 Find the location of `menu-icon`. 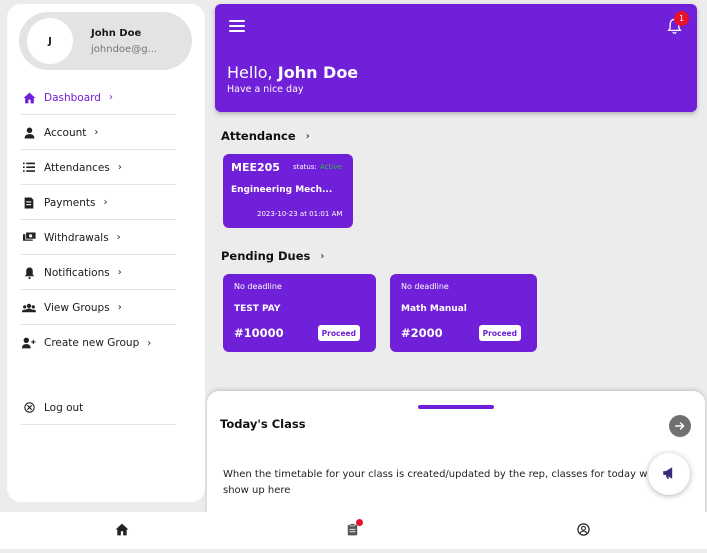

menu-icon is located at coordinates (237, 26).